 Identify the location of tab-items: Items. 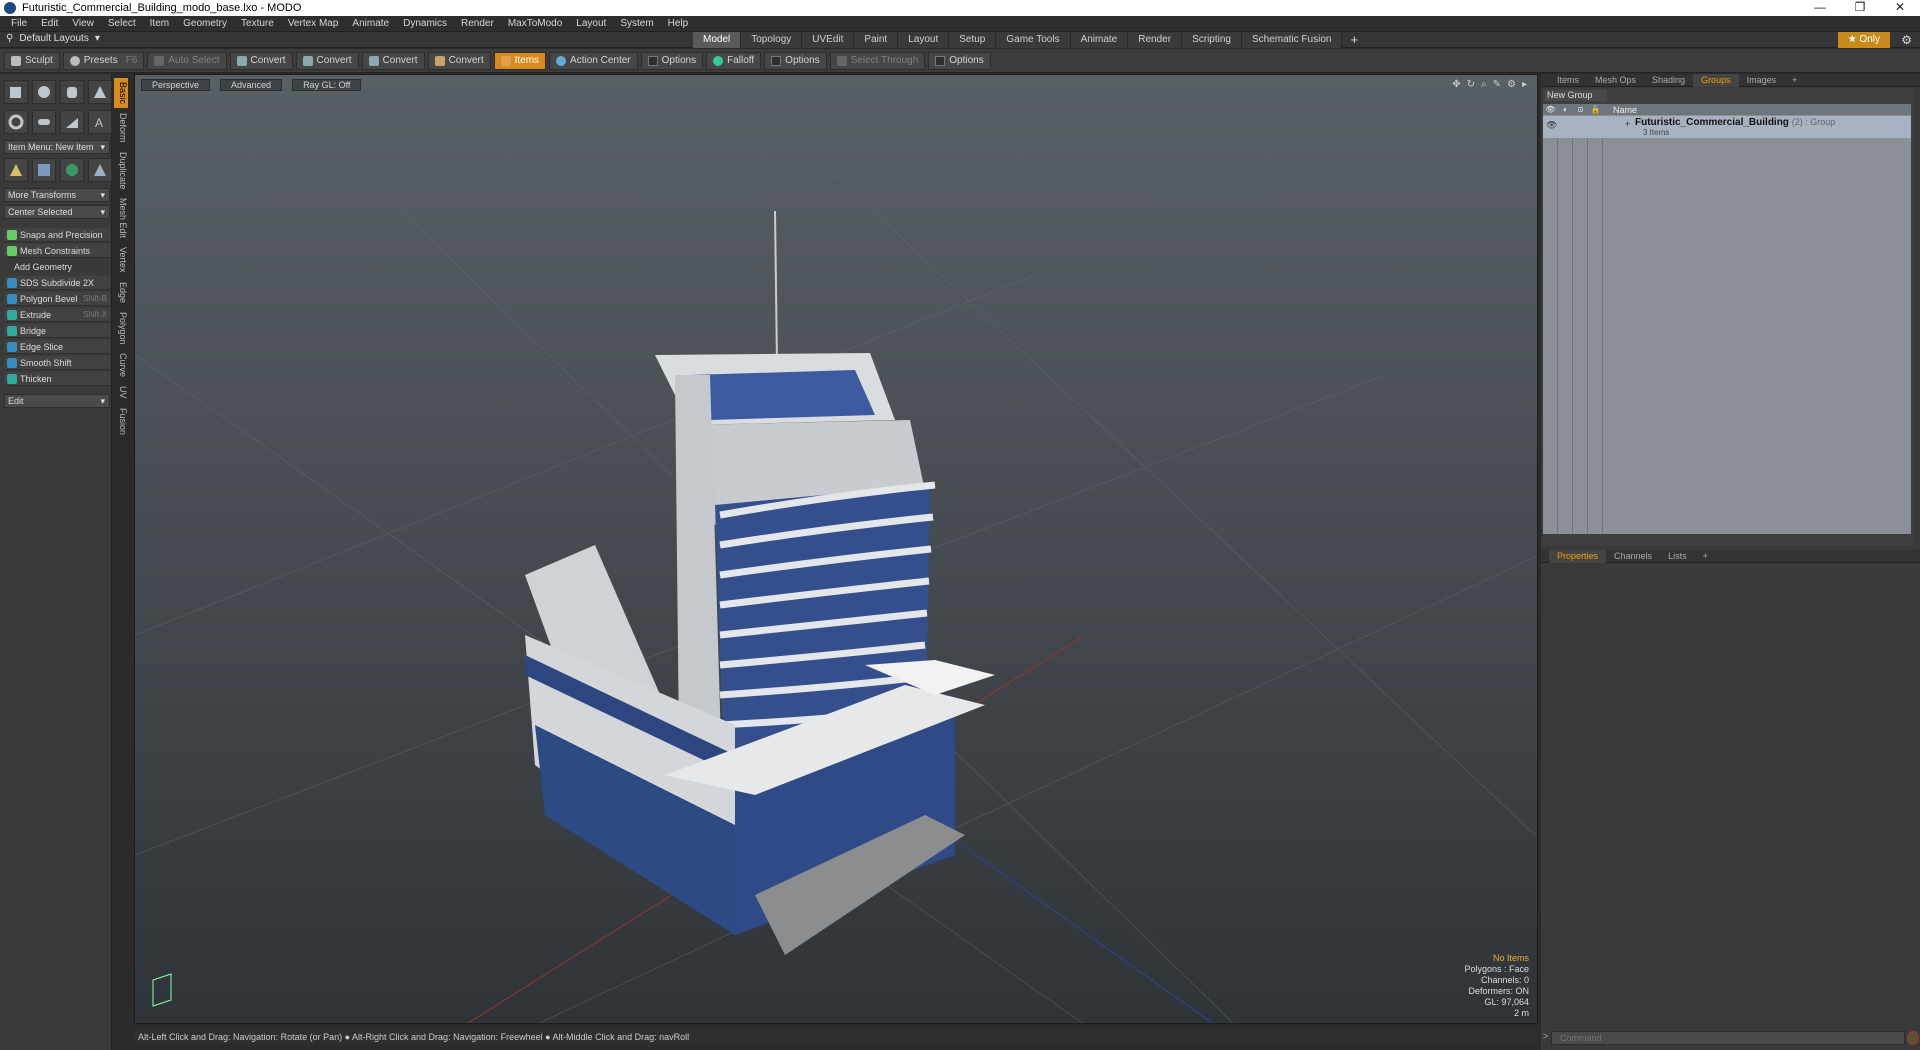
(1568, 80).